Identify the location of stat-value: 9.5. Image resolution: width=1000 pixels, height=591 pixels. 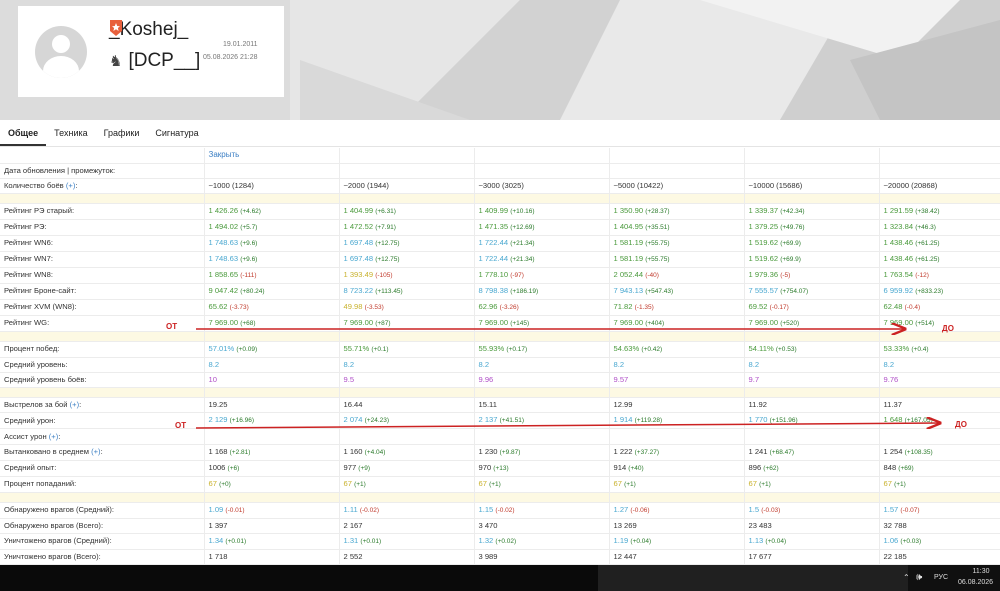
(349, 380).